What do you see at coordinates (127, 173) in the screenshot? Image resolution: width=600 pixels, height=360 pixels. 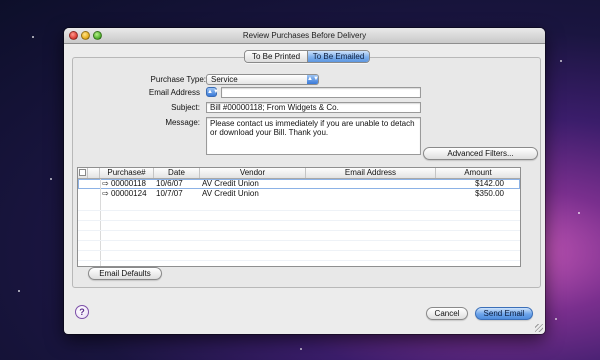 I see `column-purchase: Purchase#` at bounding box center [127, 173].